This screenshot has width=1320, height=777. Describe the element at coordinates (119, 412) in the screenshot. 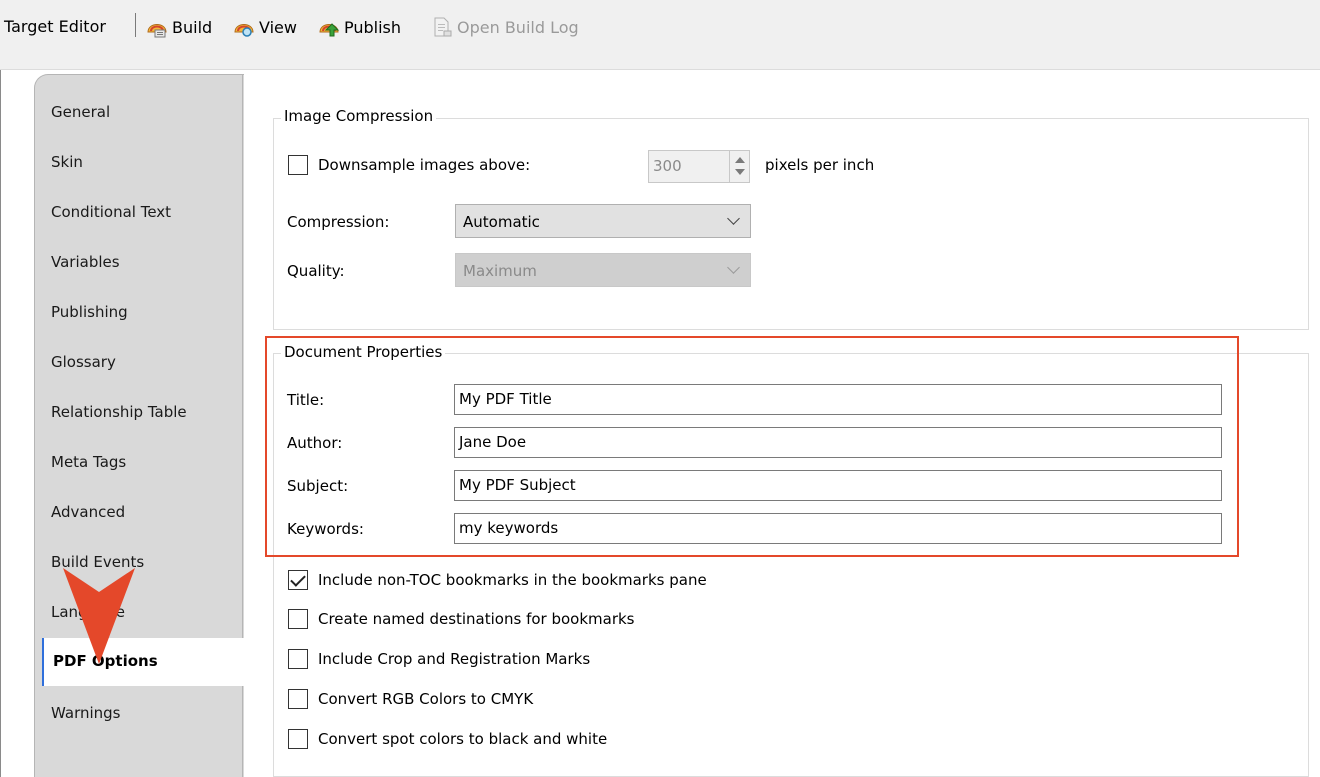

I see `tab-relationship-table: Relationship Table` at that location.